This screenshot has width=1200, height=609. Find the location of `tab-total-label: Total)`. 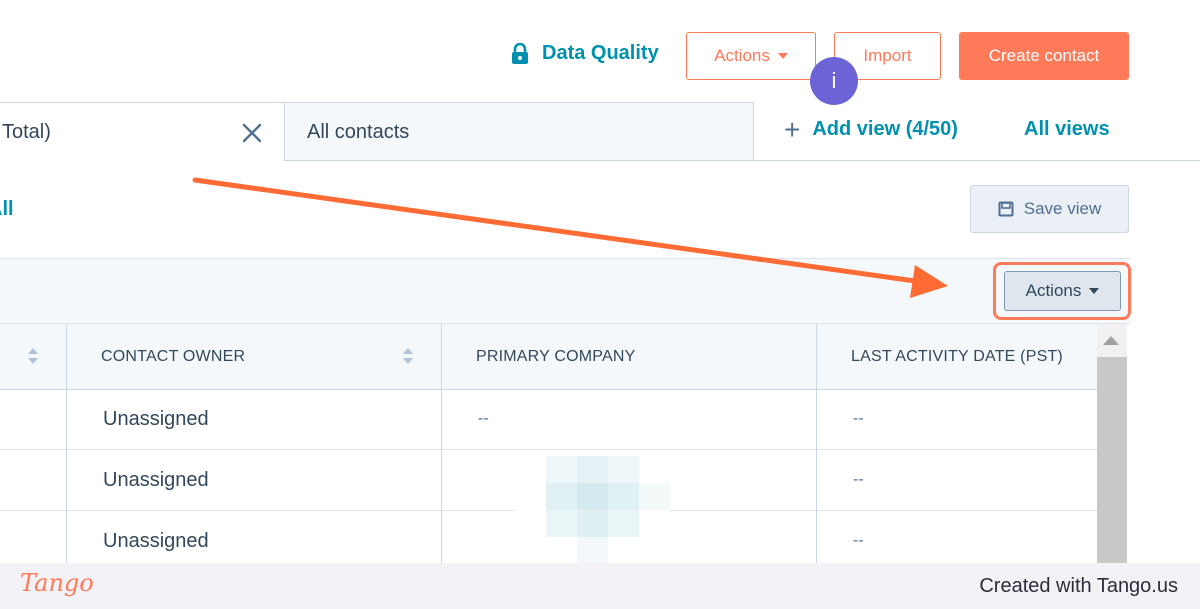

tab-total-label: Total) is located at coordinates (26, 132).